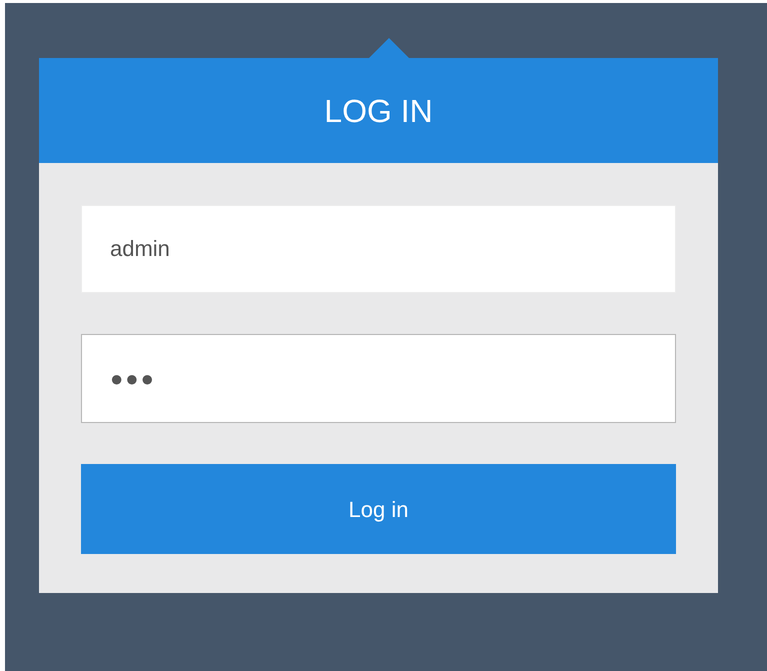  What do you see at coordinates (378, 378) in the screenshot?
I see `password-field: ●●●` at bounding box center [378, 378].